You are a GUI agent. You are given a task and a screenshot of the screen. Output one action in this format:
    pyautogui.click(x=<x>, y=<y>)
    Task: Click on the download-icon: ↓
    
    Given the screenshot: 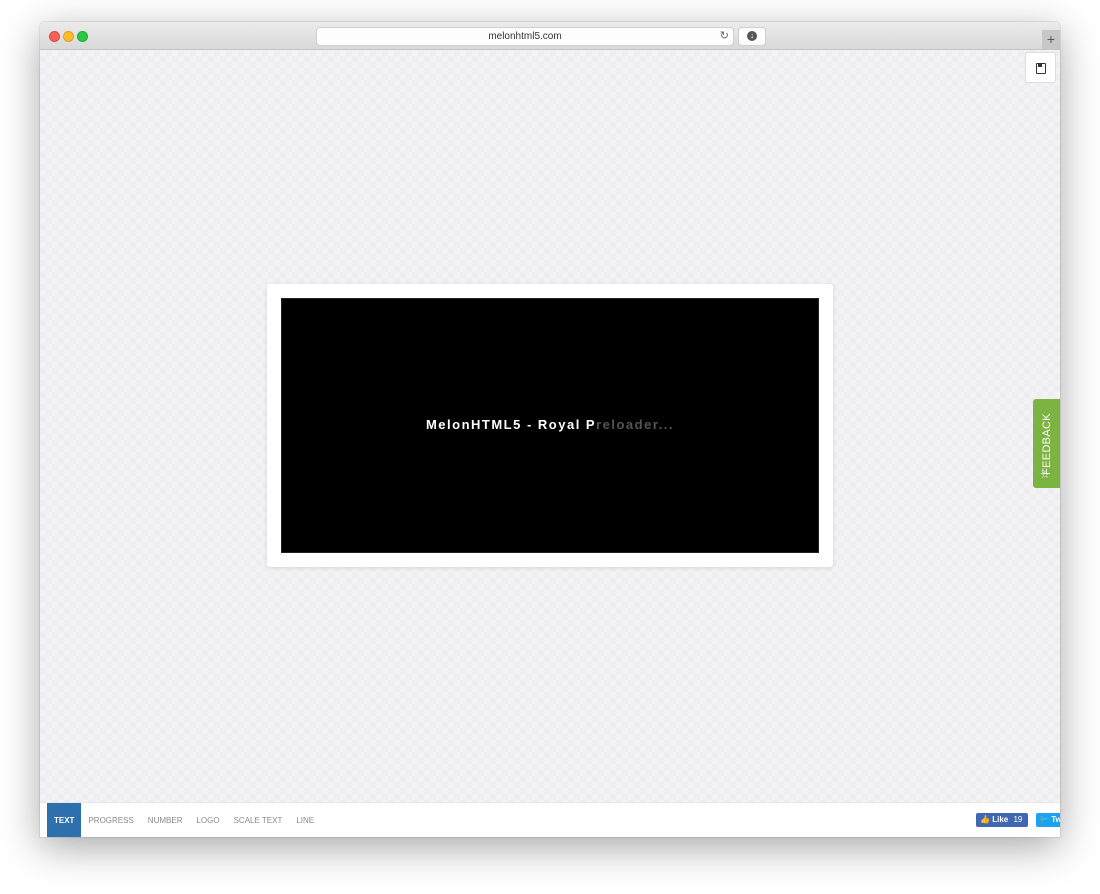 What is the action you would take?
    pyautogui.click(x=752, y=36)
    